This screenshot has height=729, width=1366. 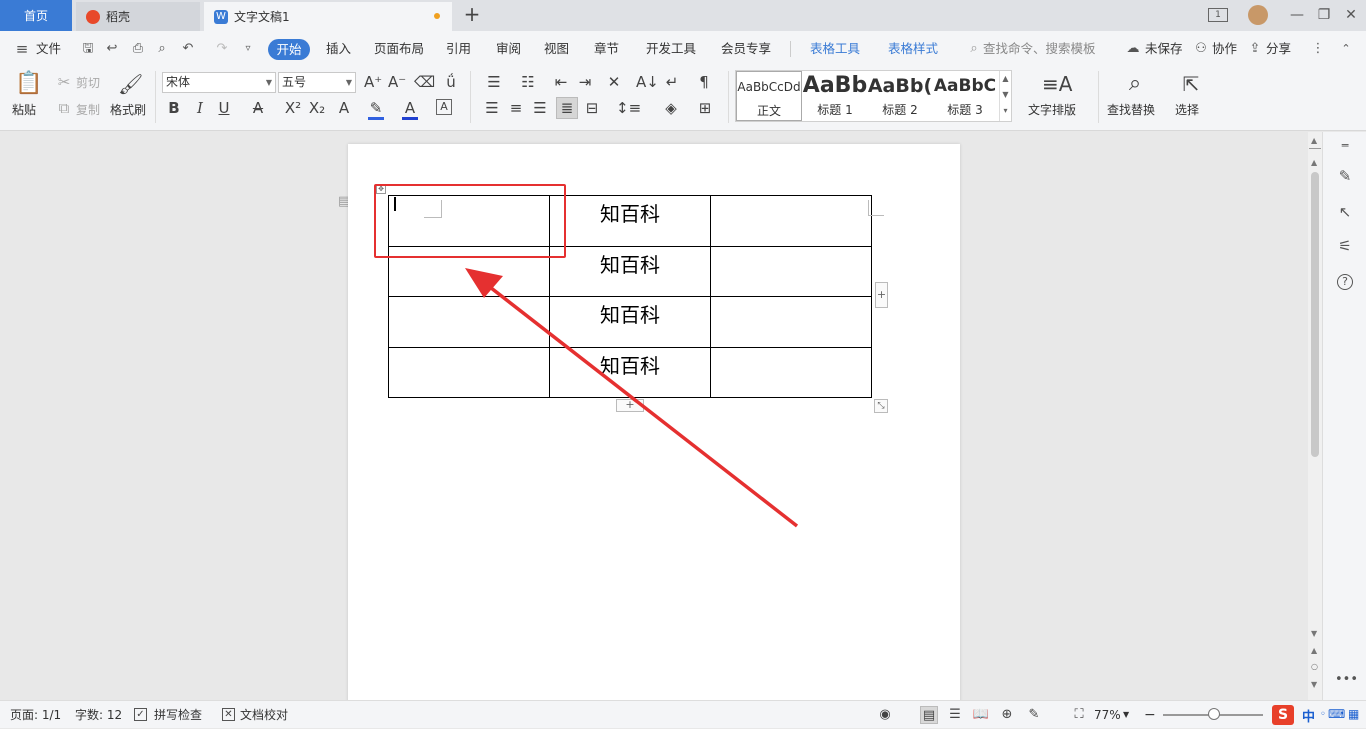 I want to click on spell-check-icon: ✓, so click(x=140, y=714).